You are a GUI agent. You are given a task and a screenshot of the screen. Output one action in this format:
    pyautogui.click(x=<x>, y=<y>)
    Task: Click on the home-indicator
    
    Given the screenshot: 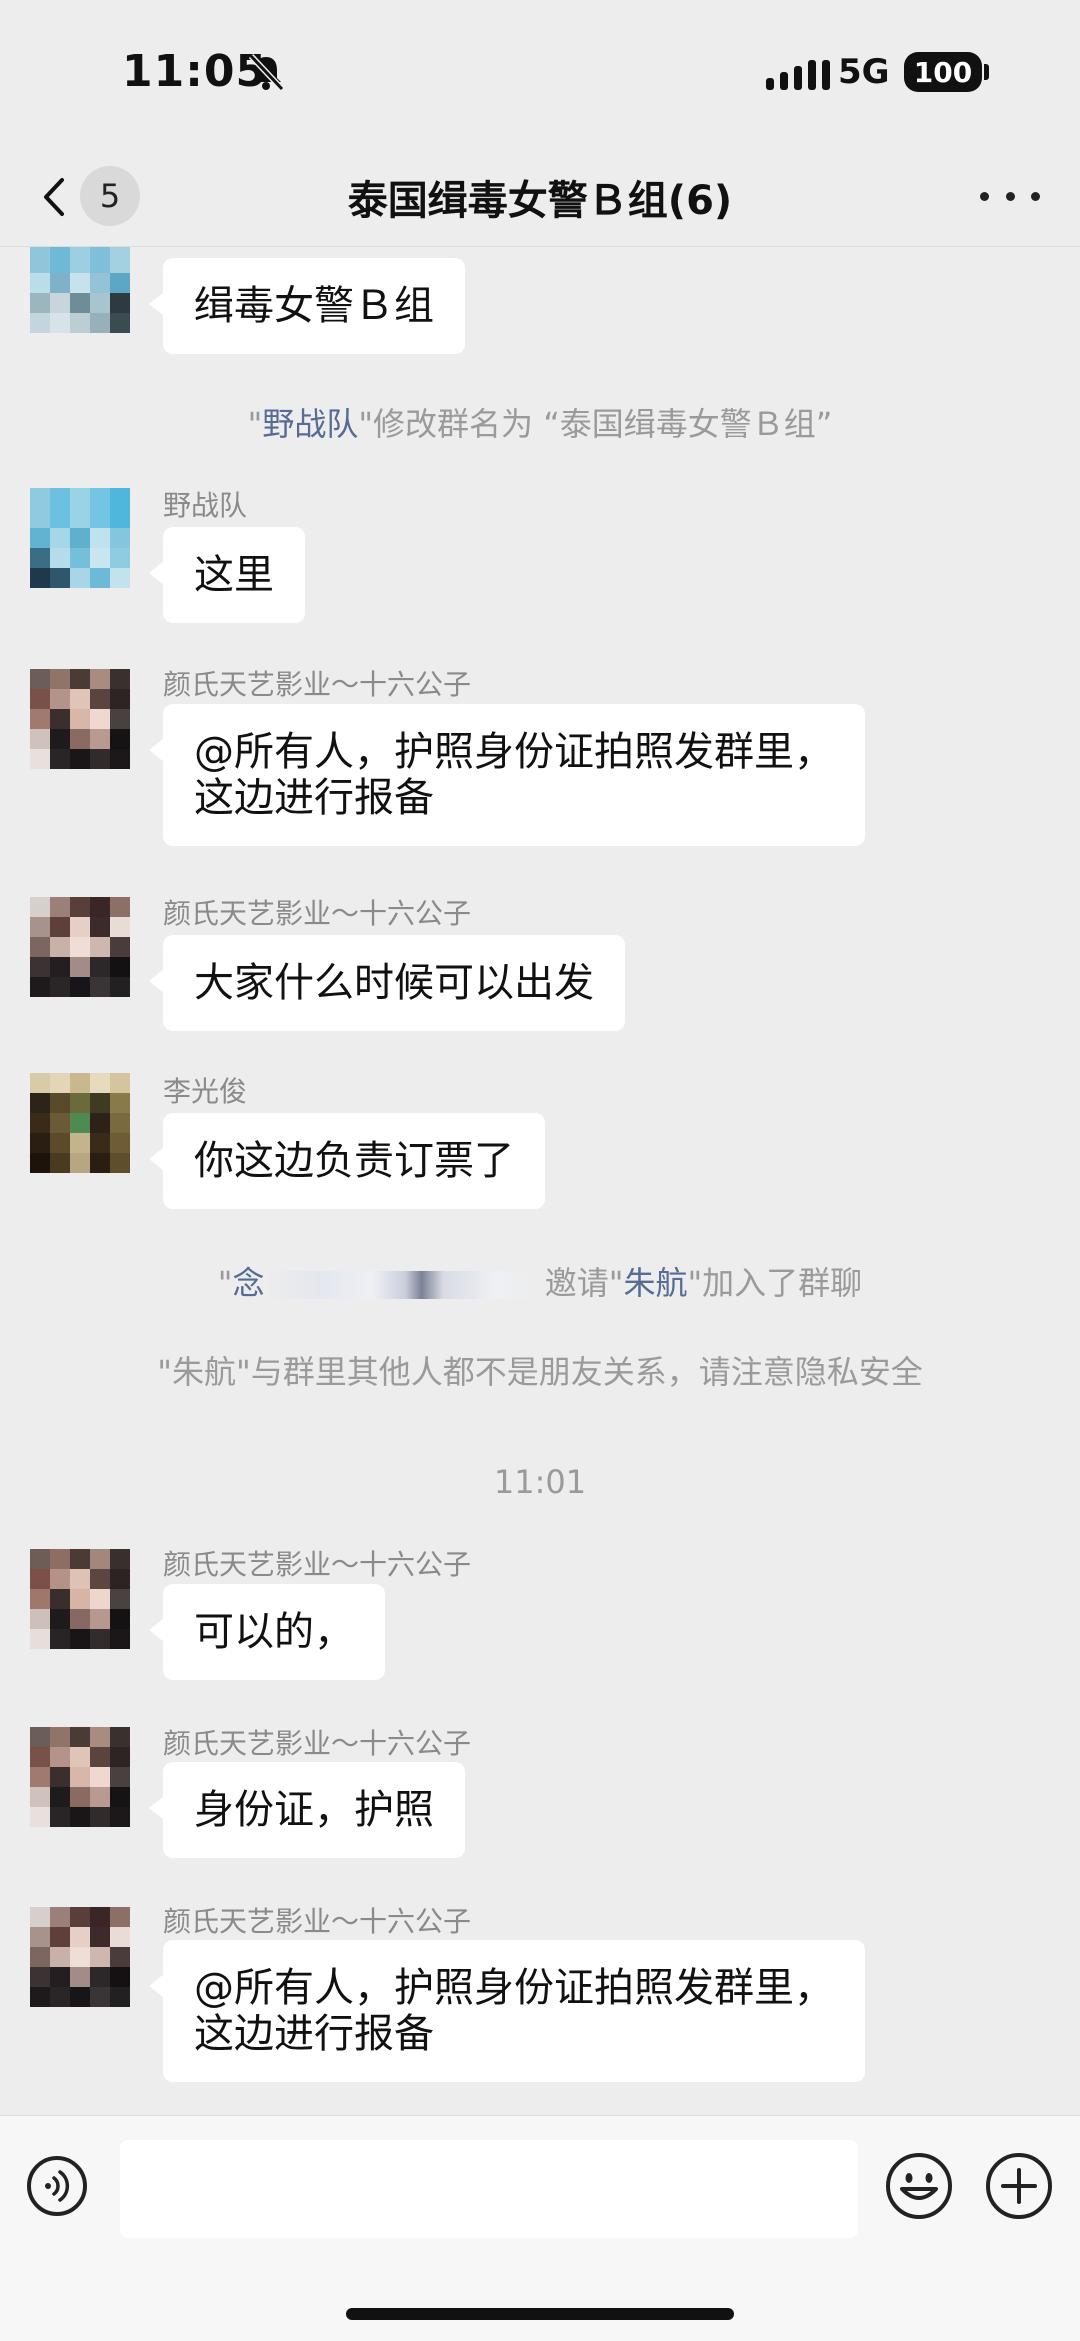 What is the action you would take?
    pyautogui.click(x=540, y=2314)
    